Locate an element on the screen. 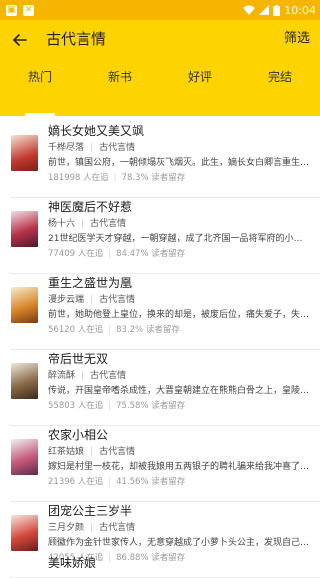 This screenshot has width=320, height=578. book-retention: 86.88% 读者留存 is located at coordinates (151, 558).